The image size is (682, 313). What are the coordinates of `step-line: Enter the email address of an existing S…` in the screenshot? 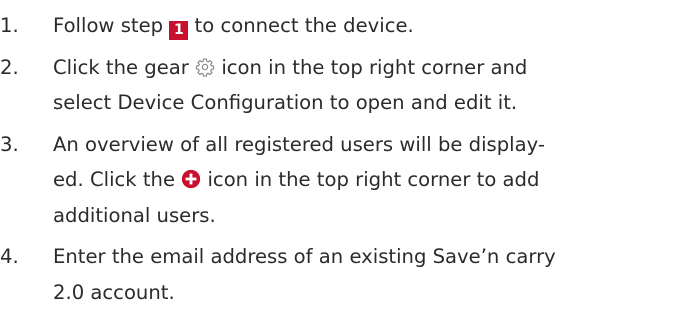 It's located at (304, 256).